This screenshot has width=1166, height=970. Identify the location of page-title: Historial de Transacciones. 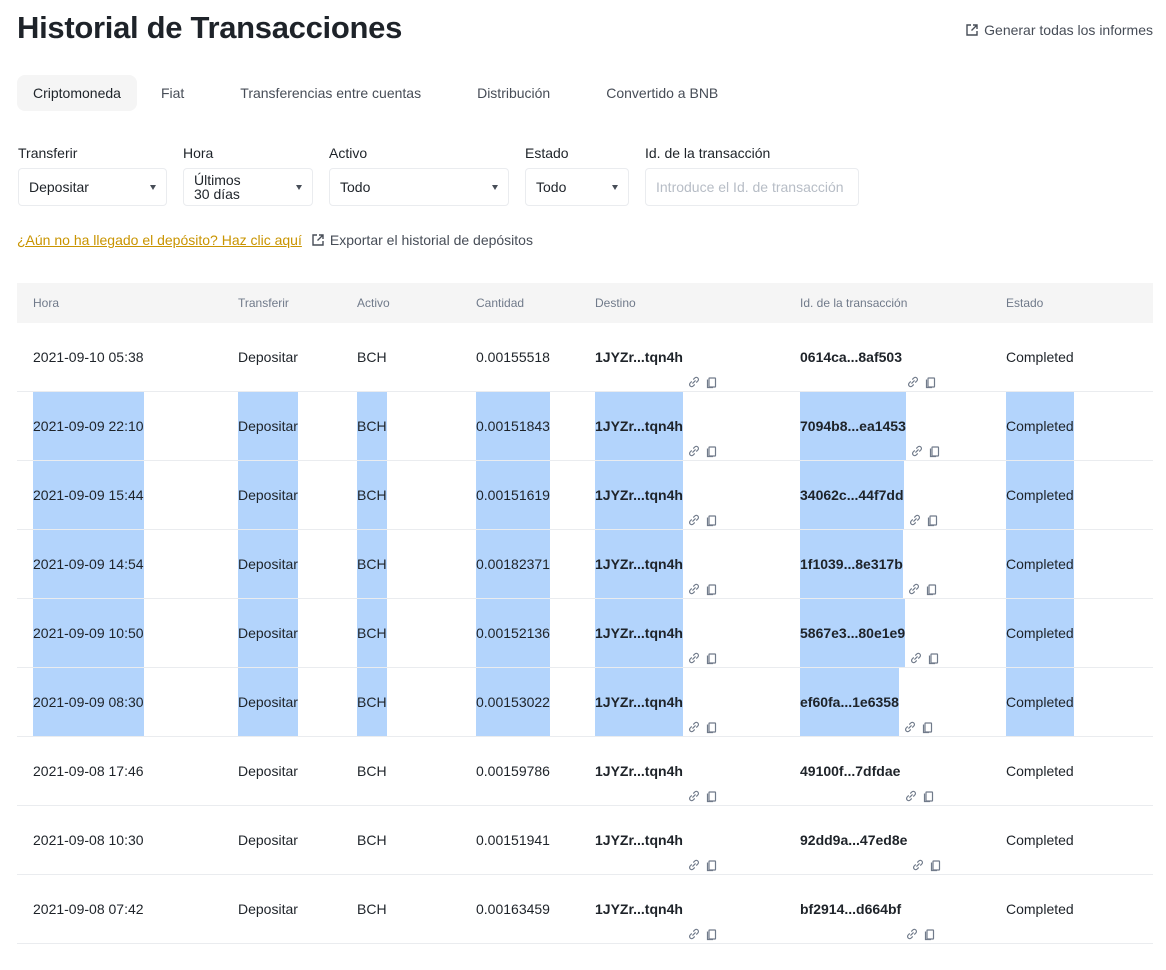
(210, 27).